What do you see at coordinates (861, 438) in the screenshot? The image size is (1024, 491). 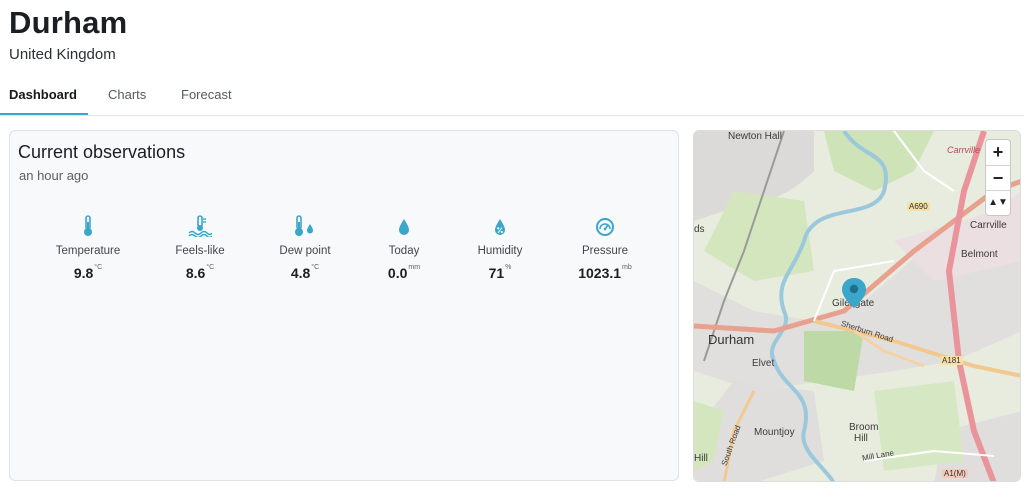 I see `map-label-hill: Hill` at bounding box center [861, 438].